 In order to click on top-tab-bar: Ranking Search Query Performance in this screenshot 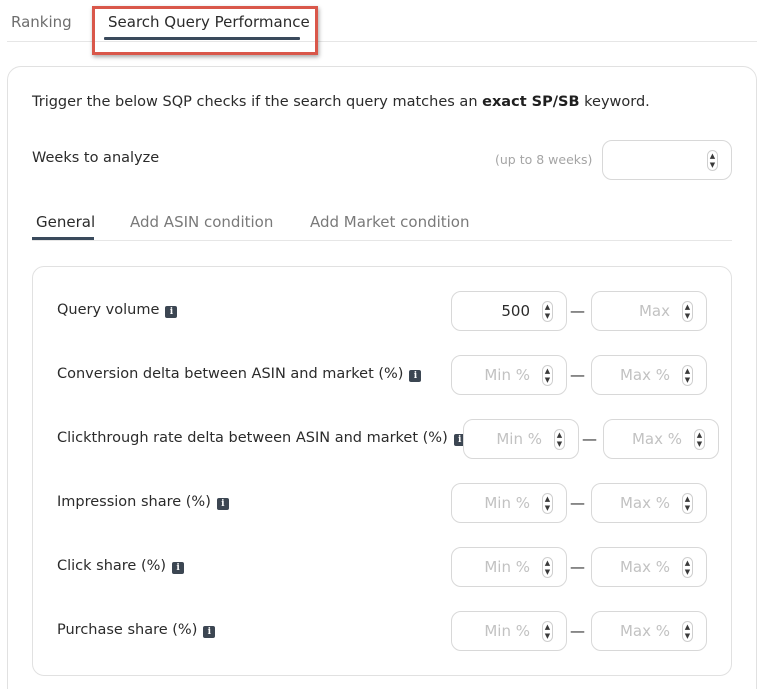, I will do `click(385, 21)`.